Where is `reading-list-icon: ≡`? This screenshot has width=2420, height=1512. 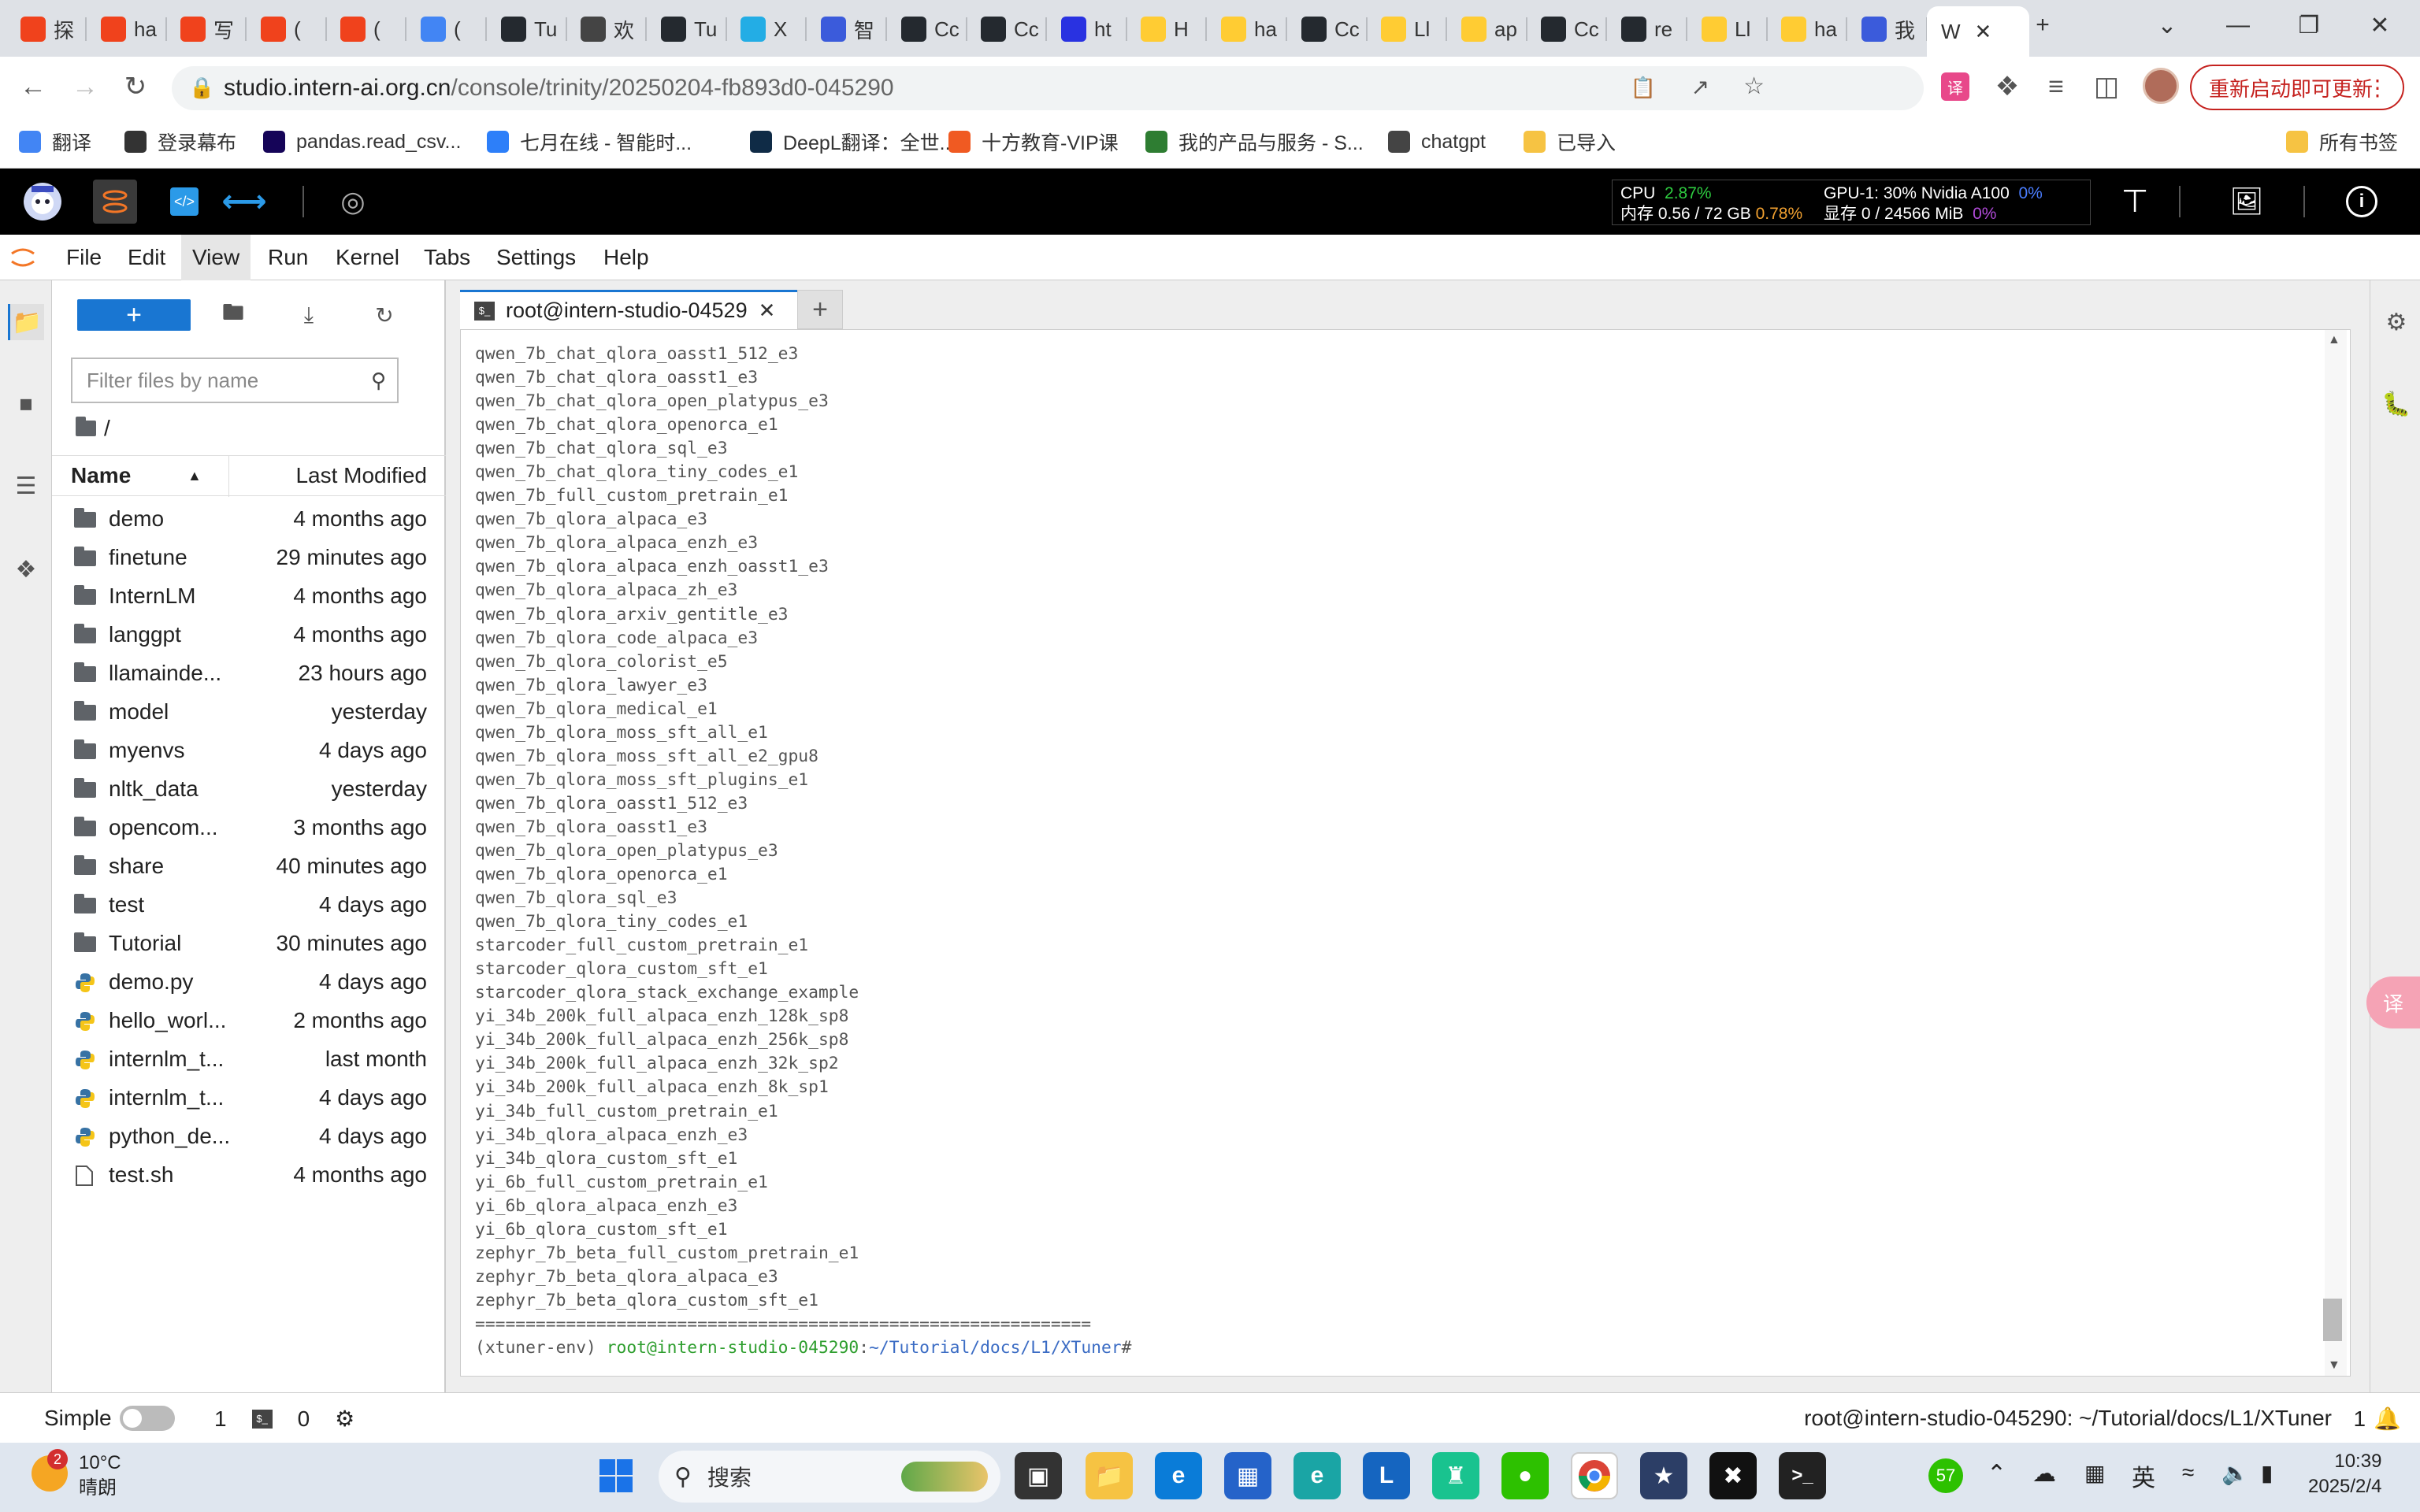 reading-list-icon: ≡ is located at coordinates (2056, 86).